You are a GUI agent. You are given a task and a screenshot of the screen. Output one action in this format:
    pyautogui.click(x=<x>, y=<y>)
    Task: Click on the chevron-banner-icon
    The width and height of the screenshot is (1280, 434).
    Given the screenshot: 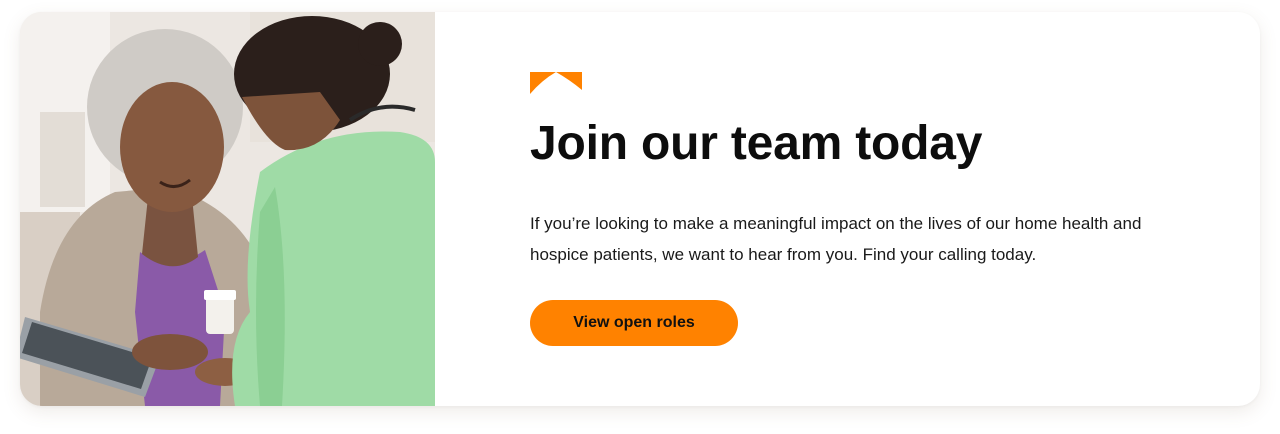 What is the action you would take?
    pyautogui.click(x=556, y=83)
    